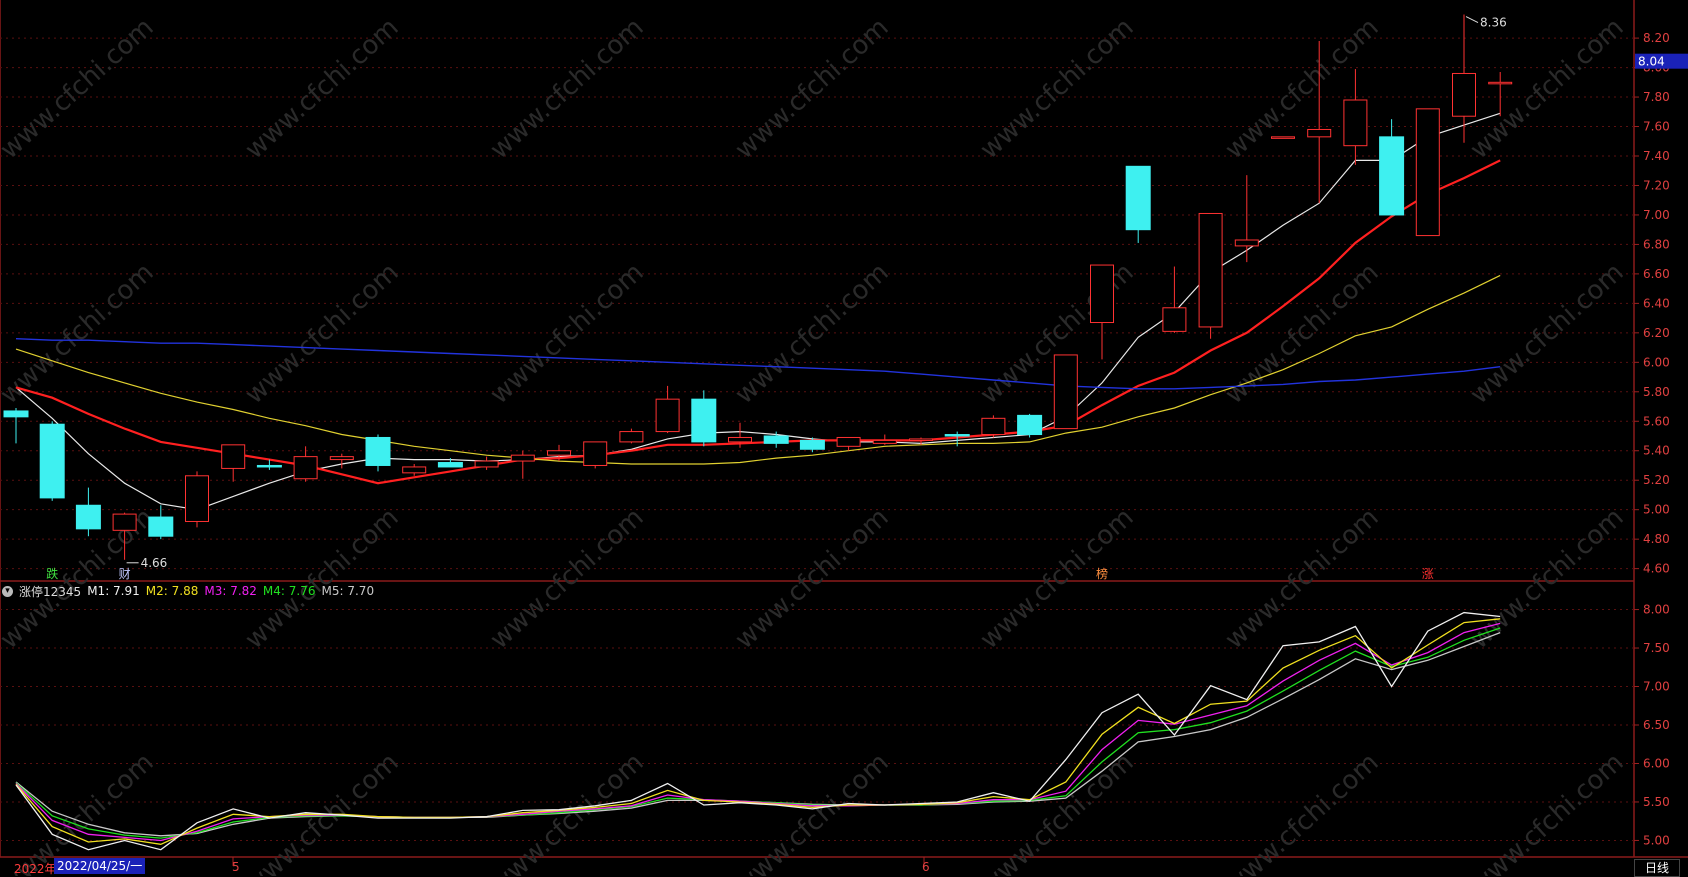 Image resolution: width=1688 pixels, height=877 pixels. What do you see at coordinates (1656, 38) in the screenshot?
I see `price-tick-label: 8.20` at bounding box center [1656, 38].